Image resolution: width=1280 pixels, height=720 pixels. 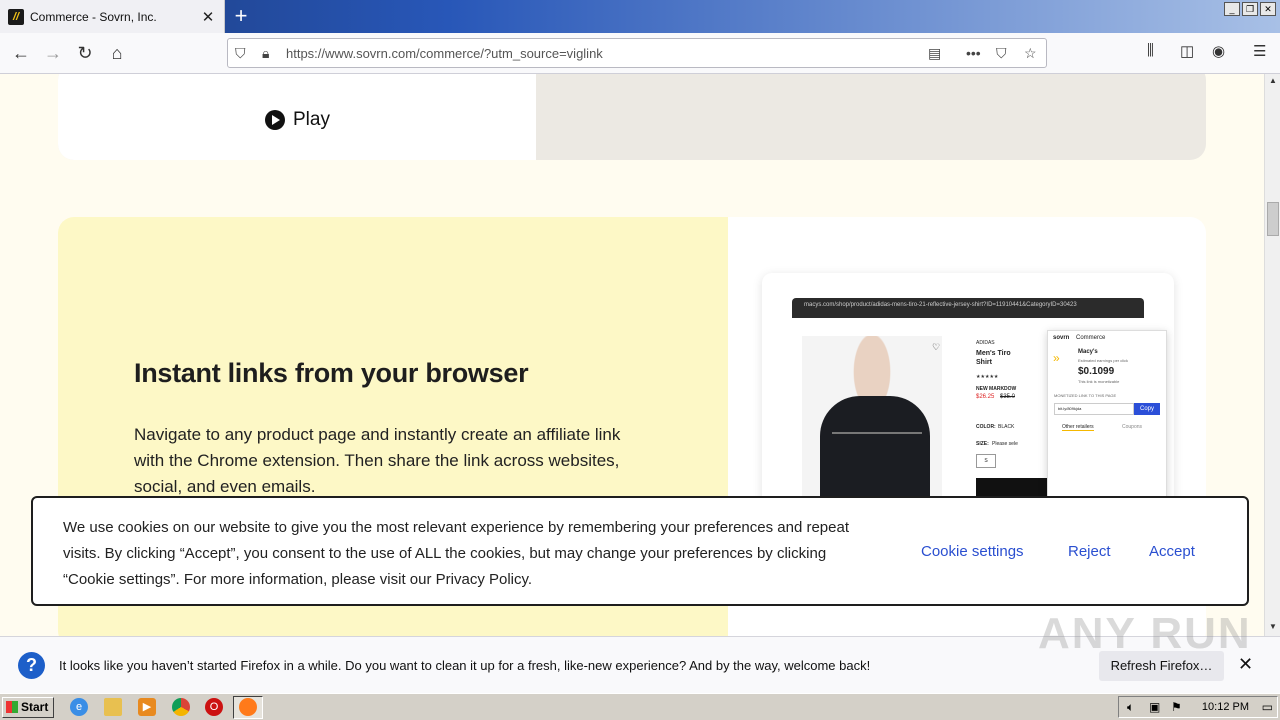 I want to click on menu-icon: ☰, so click(x=1259, y=51).